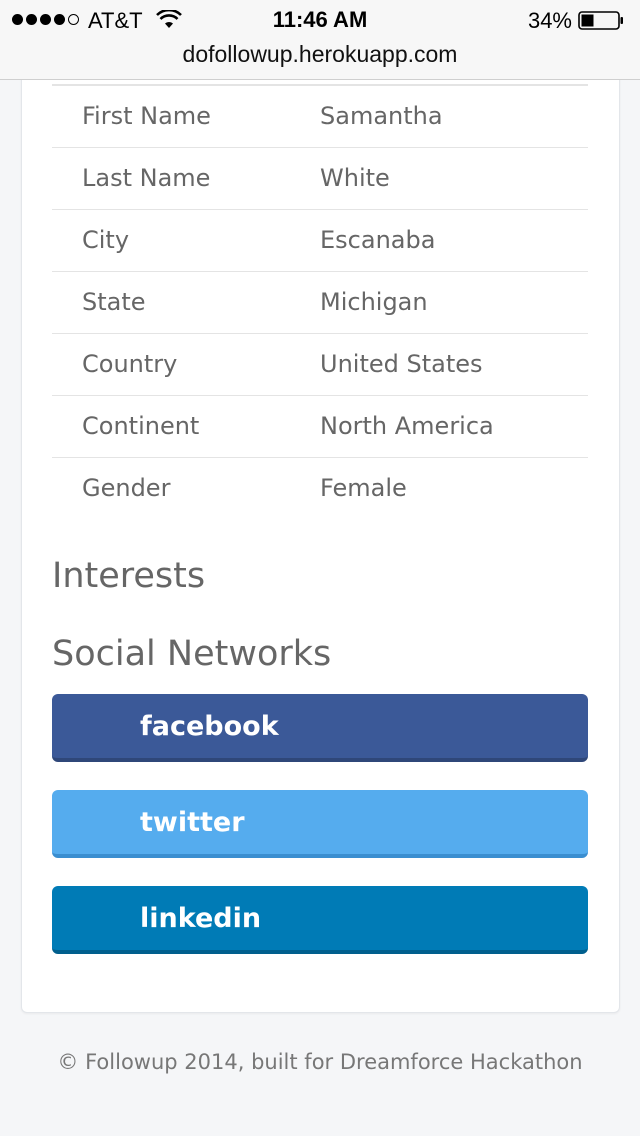 The height and width of the screenshot is (1136, 640). I want to click on table-row: Last Name White, so click(320, 178).